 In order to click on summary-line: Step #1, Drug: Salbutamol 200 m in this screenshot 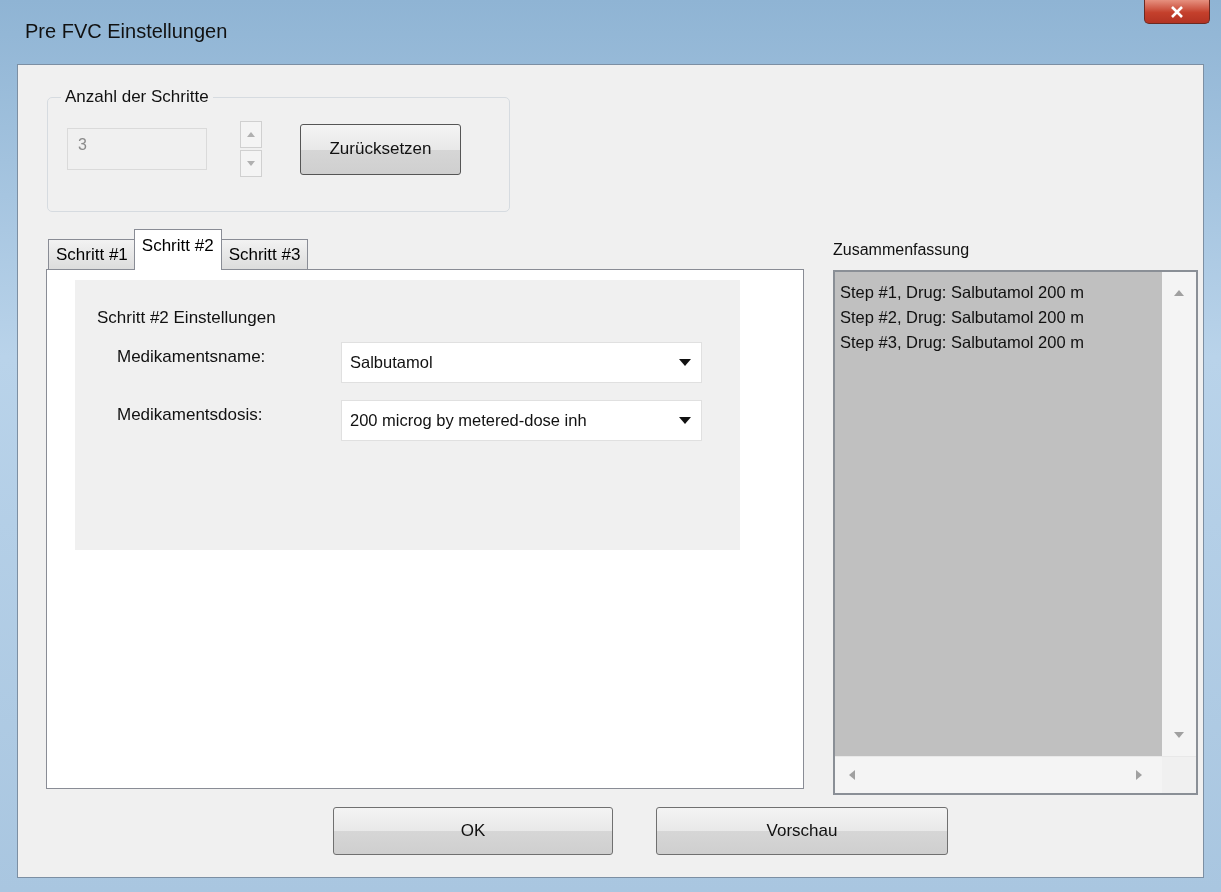, I will do `click(962, 292)`.